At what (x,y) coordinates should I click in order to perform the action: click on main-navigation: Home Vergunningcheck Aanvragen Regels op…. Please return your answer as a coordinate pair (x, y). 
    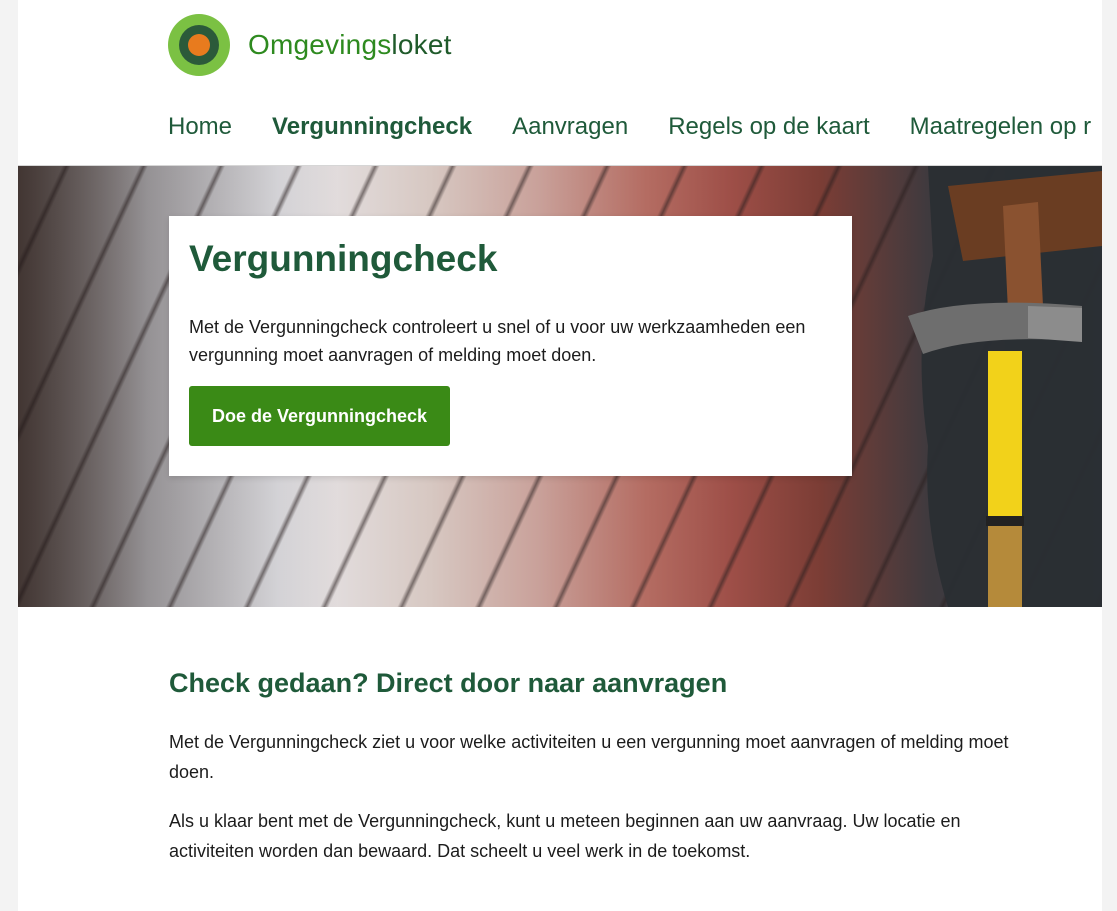
    Looking at the image, I should click on (635, 142).